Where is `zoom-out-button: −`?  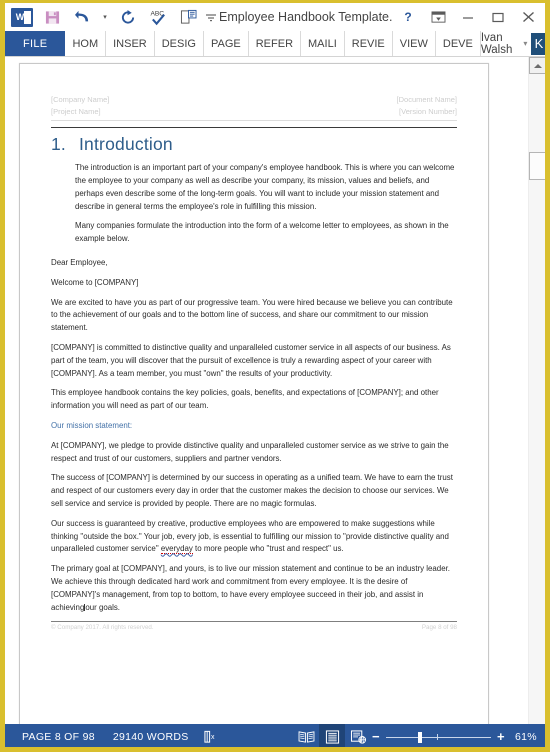
zoom-out-button: − is located at coordinates (376, 736).